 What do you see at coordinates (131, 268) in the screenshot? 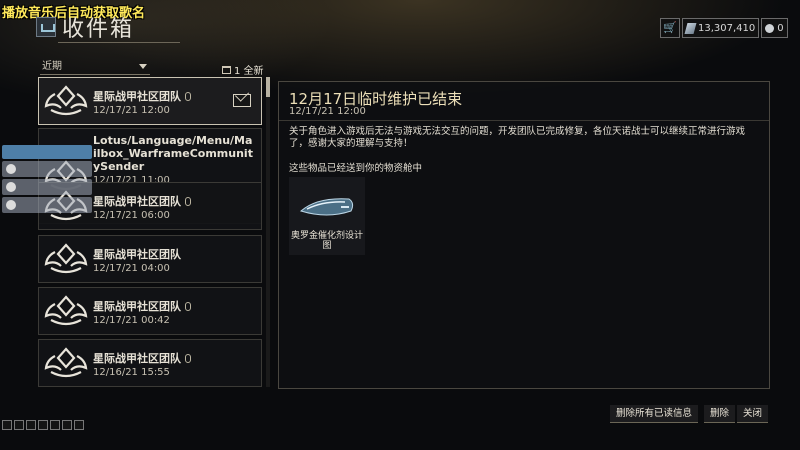
I see `message-date: 12/17/21 04:00` at bounding box center [131, 268].